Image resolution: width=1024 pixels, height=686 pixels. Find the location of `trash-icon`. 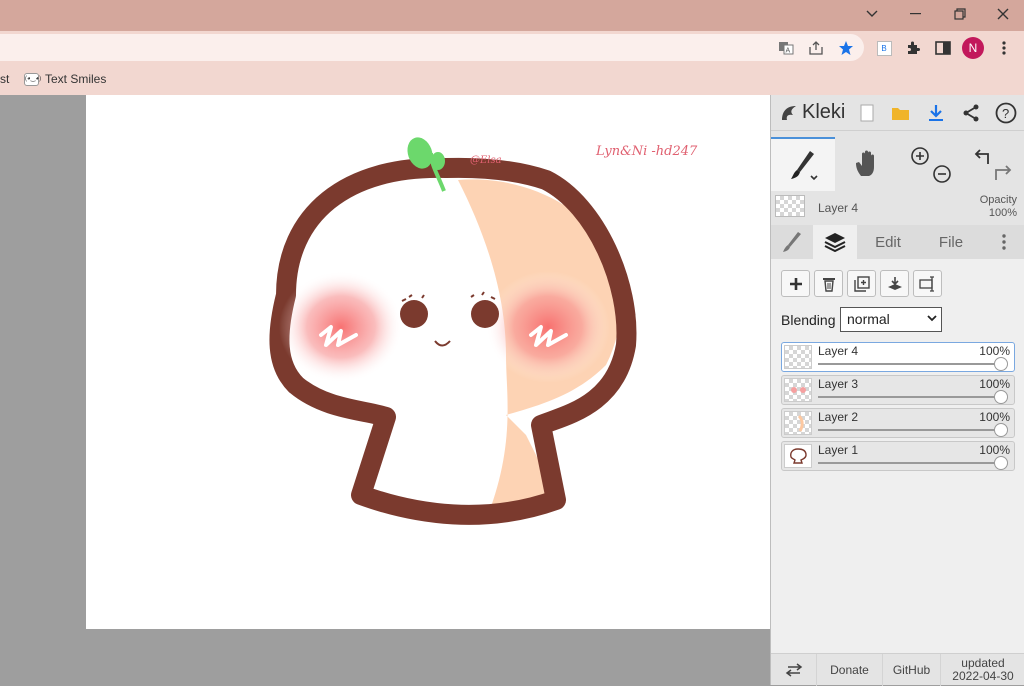

trash-icon is located at coordinates (828, 284).